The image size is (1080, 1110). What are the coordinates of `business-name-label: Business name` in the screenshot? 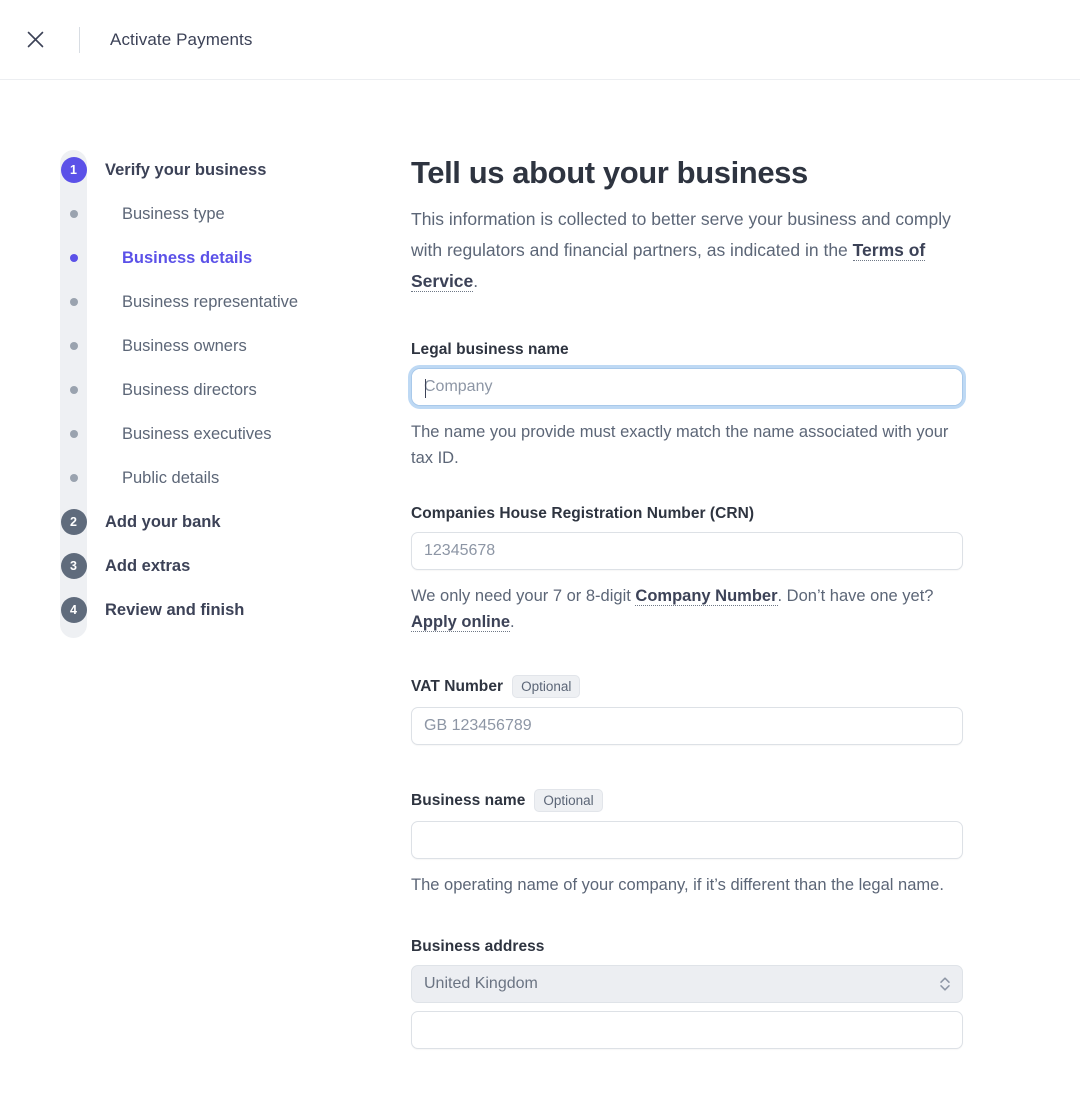 It's located at (468, 800).